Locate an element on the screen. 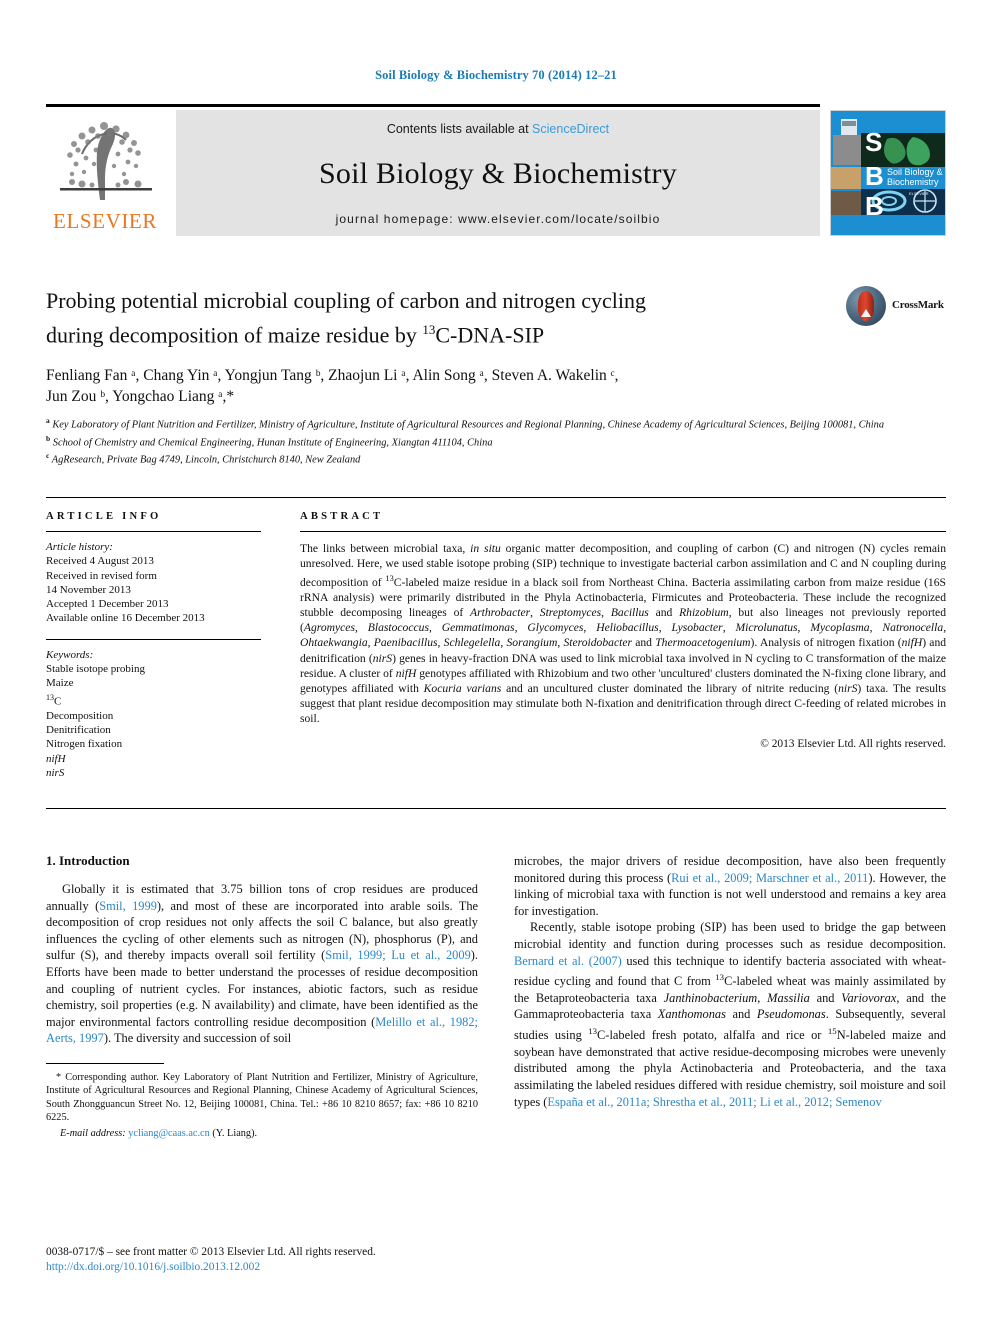 This screenshot has height=1323, width=992. keyword-item: Nitrogen fixation is located at coordinates (84, 744).